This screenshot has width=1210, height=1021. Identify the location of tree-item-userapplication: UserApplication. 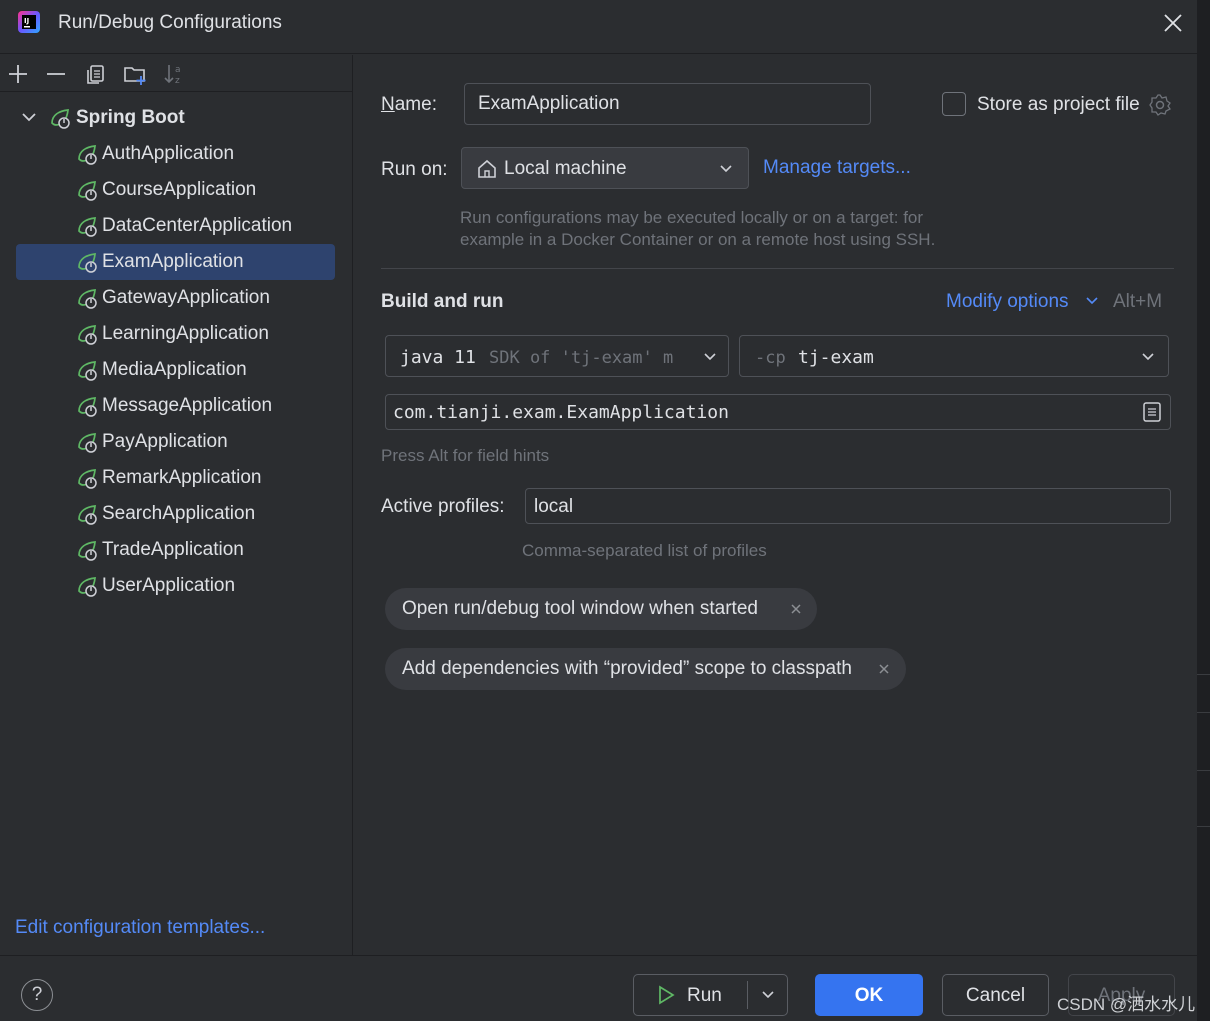
(175, 586).